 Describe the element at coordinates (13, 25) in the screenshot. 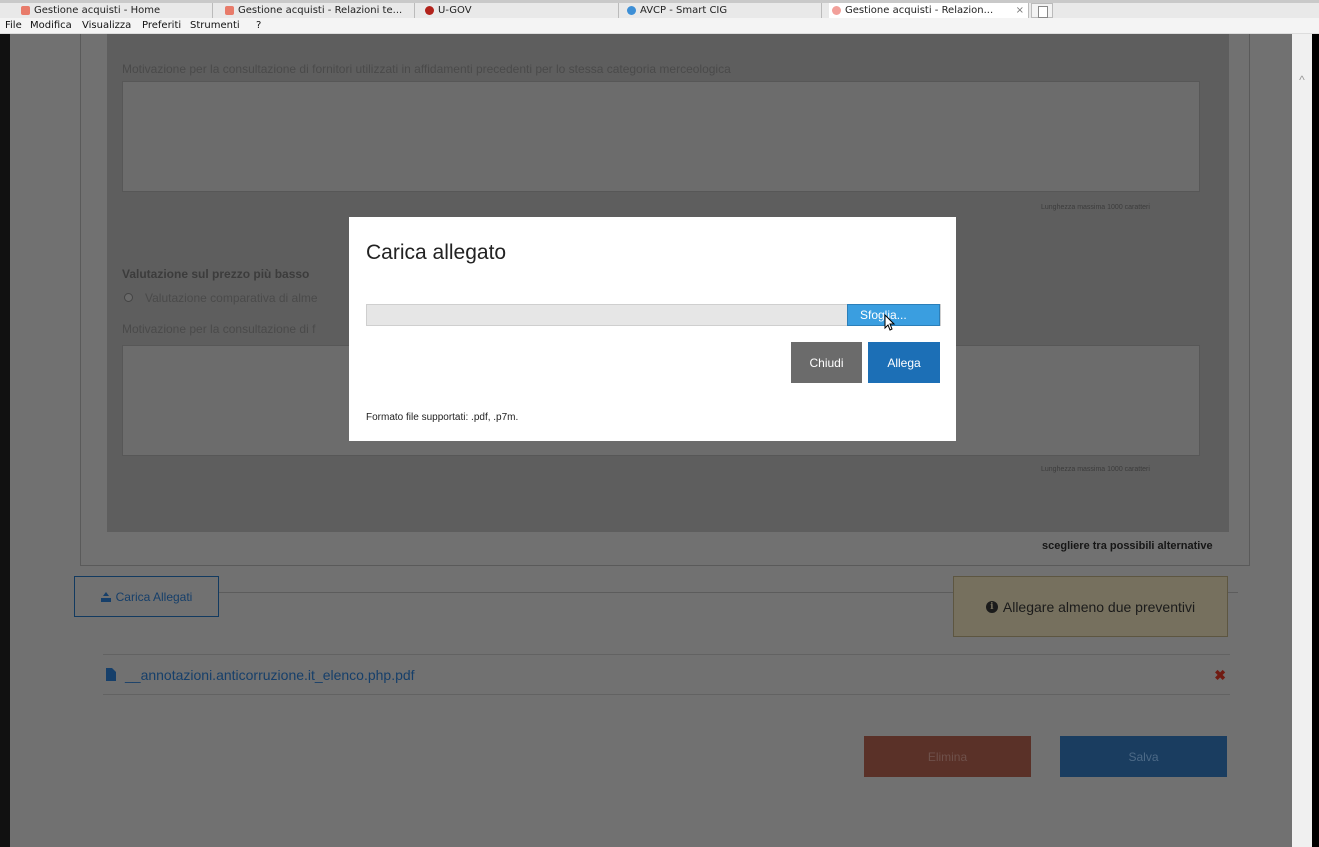

I see `menu-file: File` at that location.